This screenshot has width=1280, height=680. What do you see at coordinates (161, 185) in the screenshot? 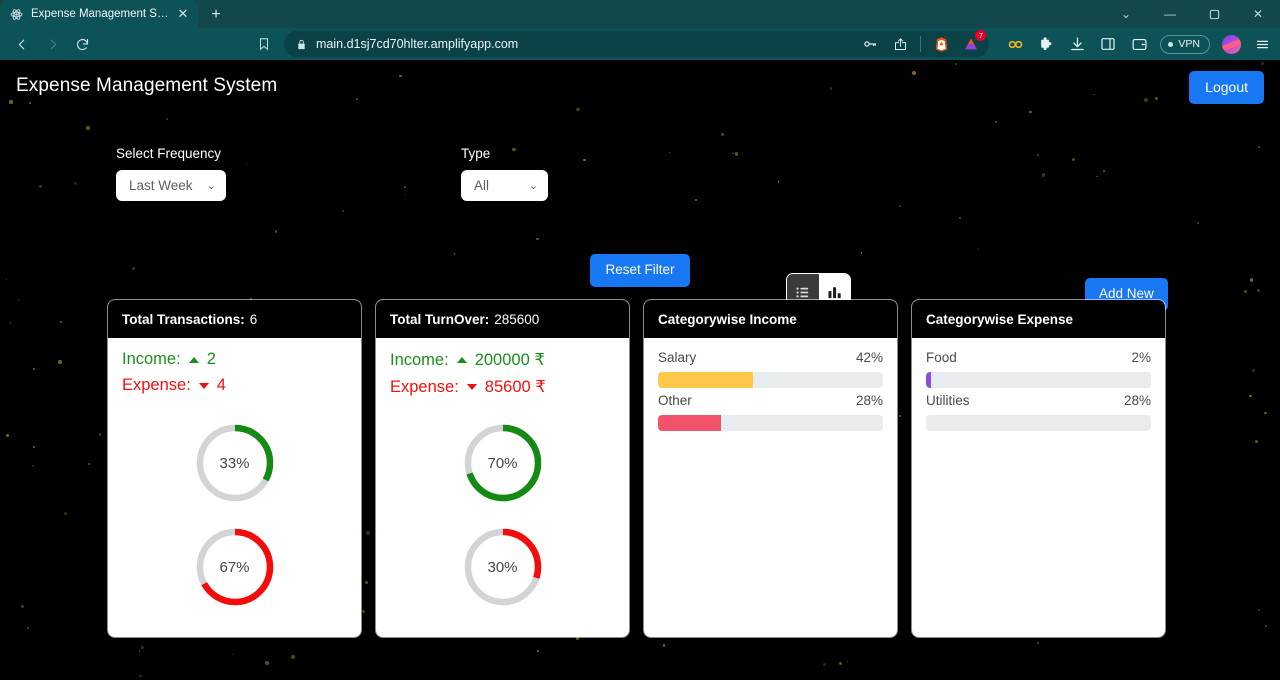
I see `frequency-value: Last Week` at bounding box center [161, 185].